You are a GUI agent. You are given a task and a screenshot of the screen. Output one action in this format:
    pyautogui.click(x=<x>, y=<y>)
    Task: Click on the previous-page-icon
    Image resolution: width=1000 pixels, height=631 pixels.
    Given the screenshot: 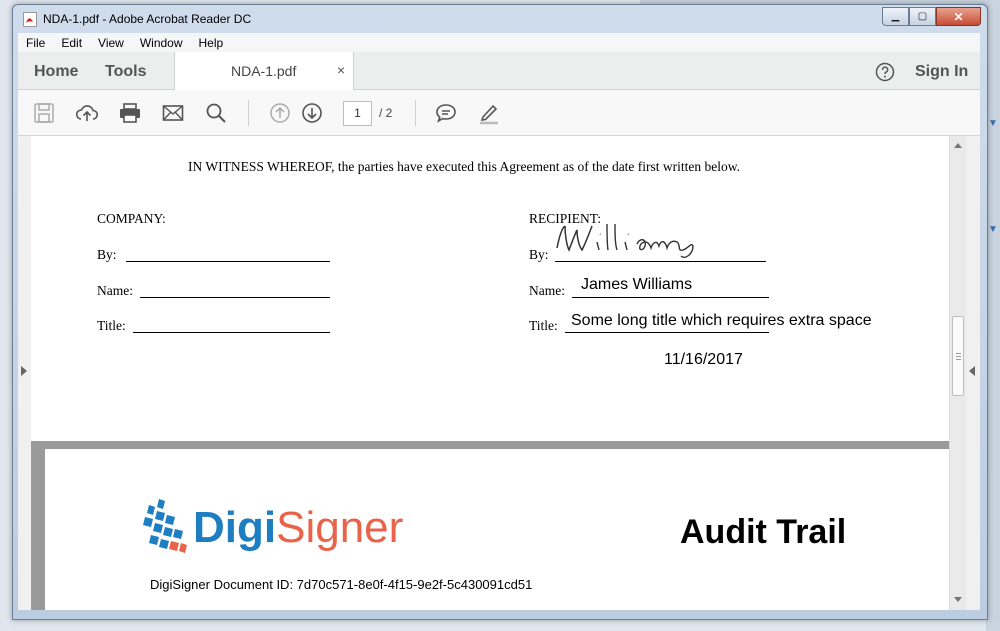 What is the action you would take?
    pyautogui.click(x=280, y=113)
    